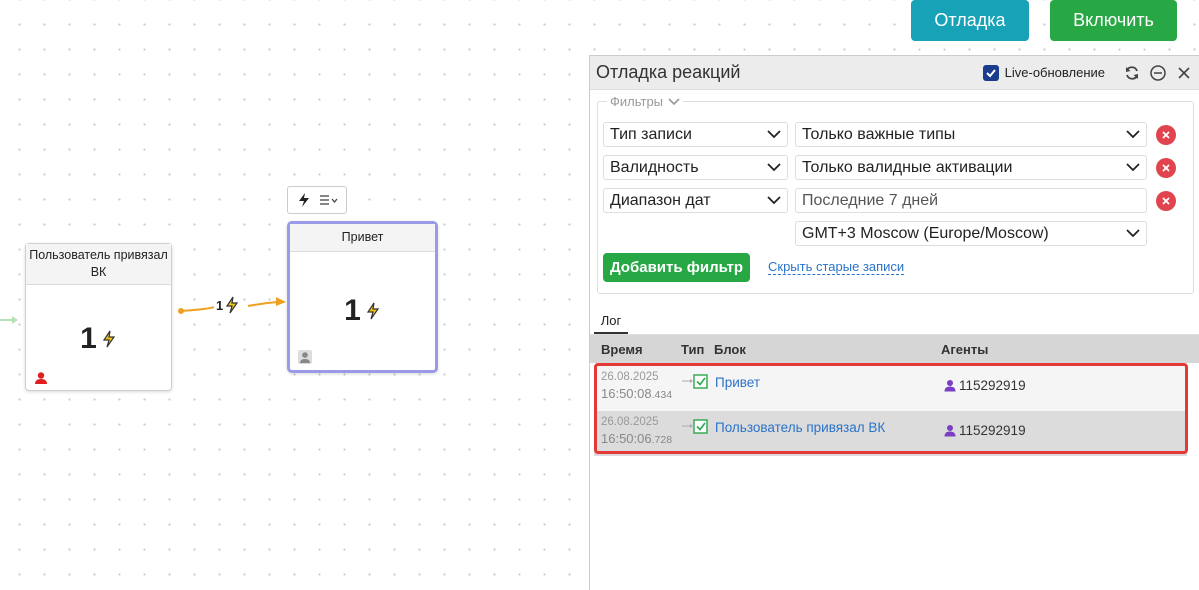 This screenshot has width=1199, height=590. I want to click on date-range-input: Последние 7 дней, so click(971, 200).